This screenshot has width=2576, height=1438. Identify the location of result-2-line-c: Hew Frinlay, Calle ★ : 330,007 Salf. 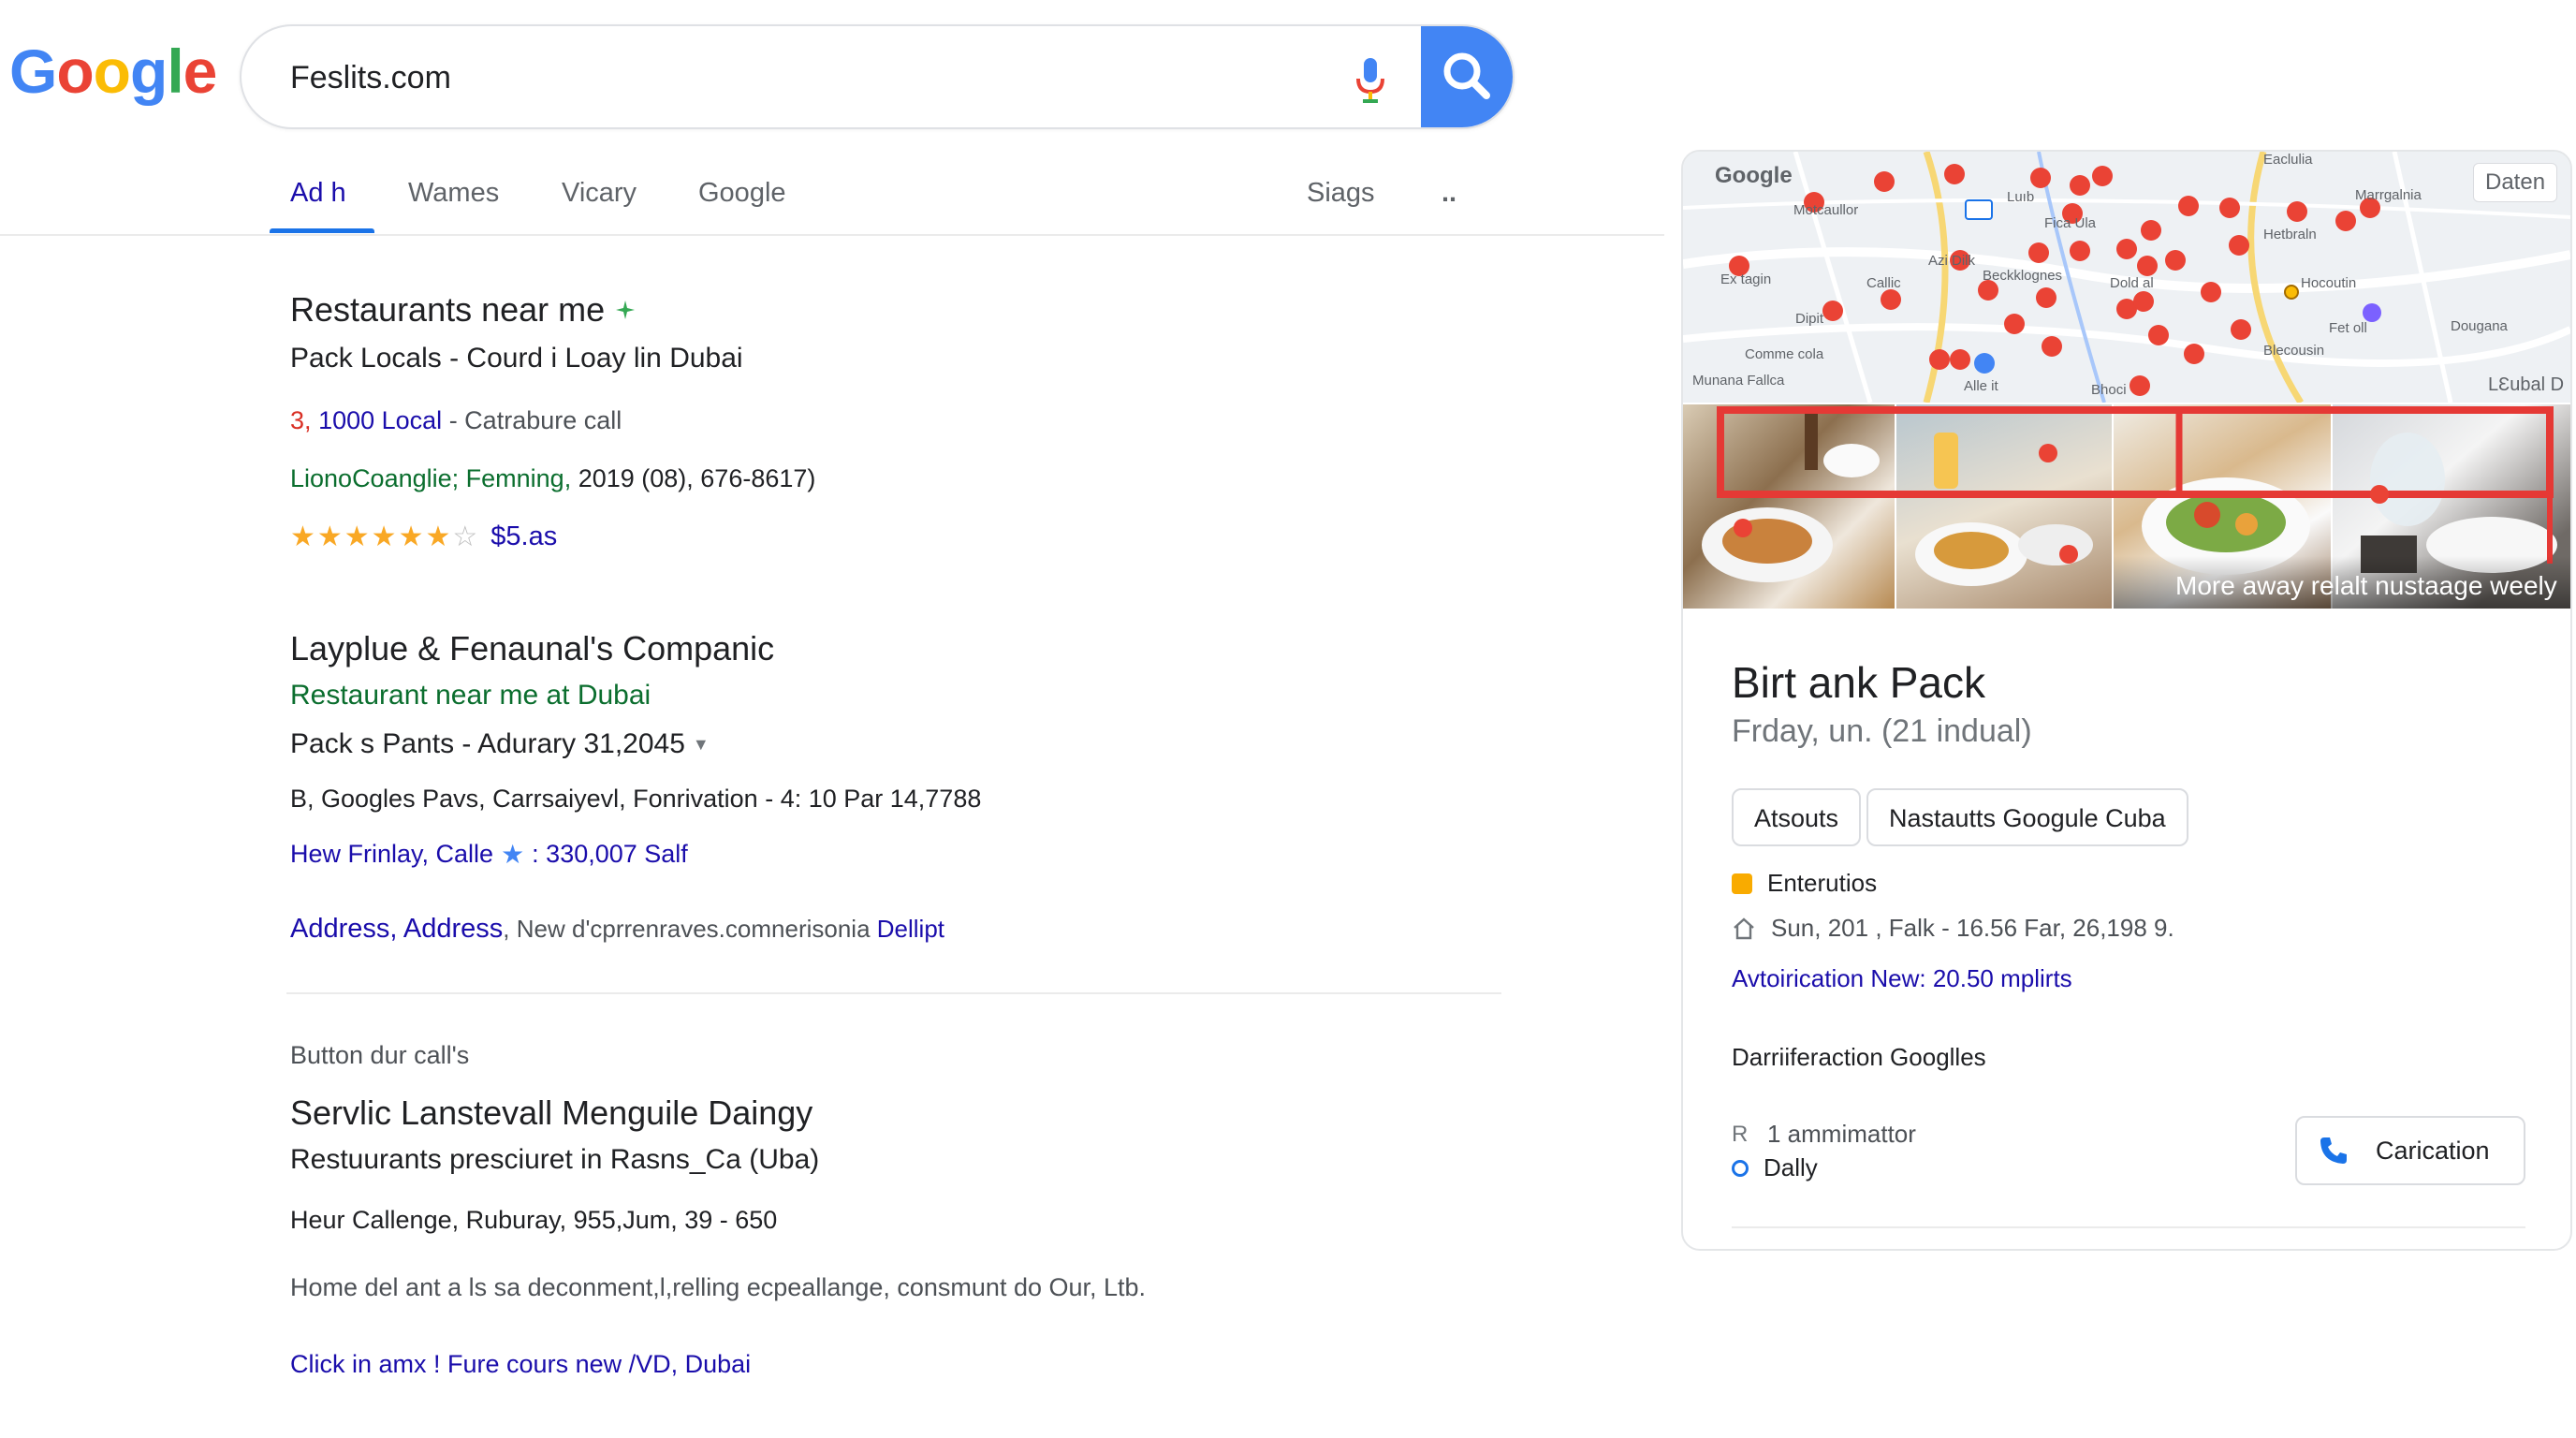
(489, 854).